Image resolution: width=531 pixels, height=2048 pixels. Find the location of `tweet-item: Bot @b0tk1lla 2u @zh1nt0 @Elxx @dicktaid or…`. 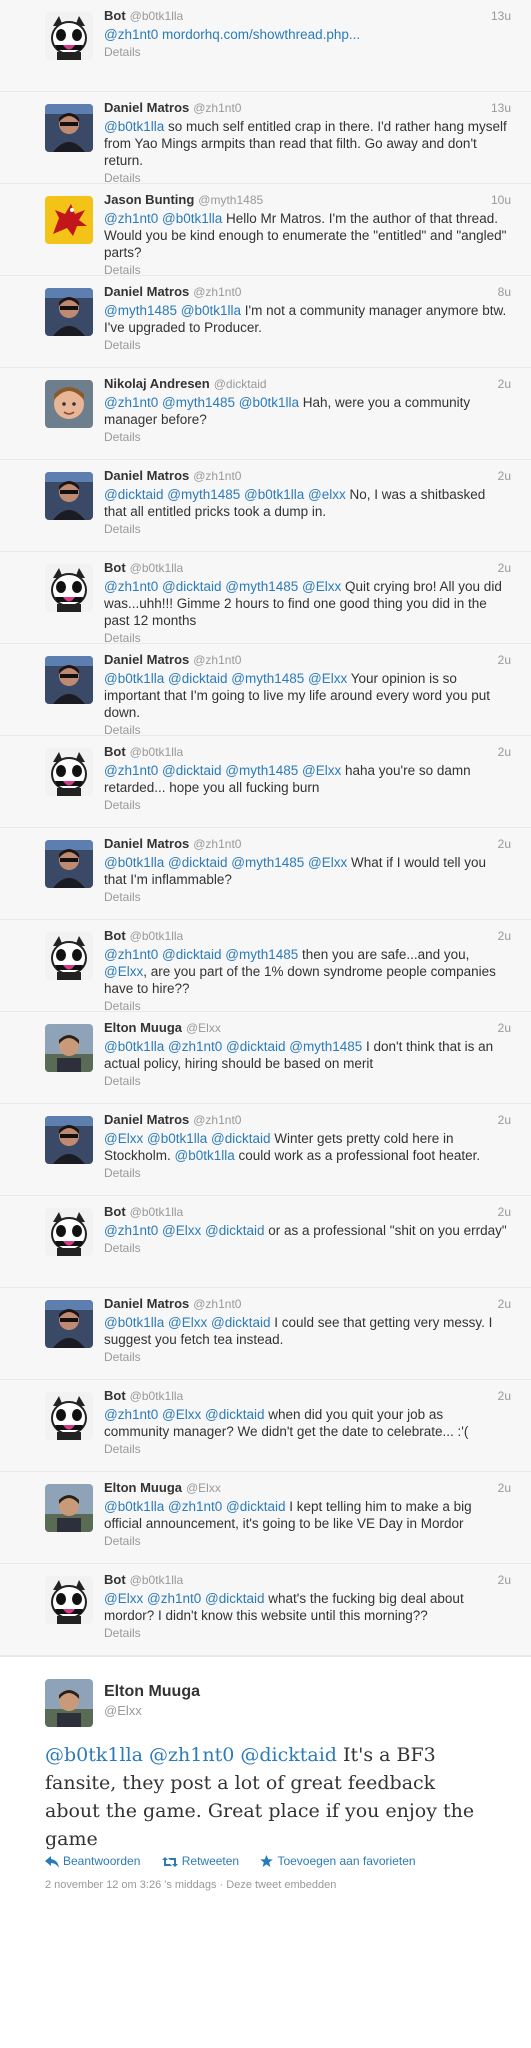

tweet-item: Bot @b0tk1lla 2u @zh1nt0 @Elxx @dicktaid or… is located at coordinates (265, 1242).